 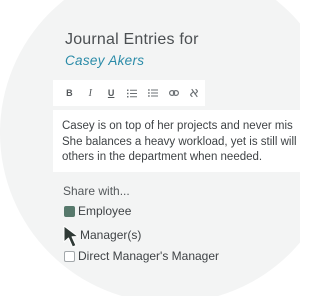 I want to click on italic-button: I, so click(x=90, y=93).